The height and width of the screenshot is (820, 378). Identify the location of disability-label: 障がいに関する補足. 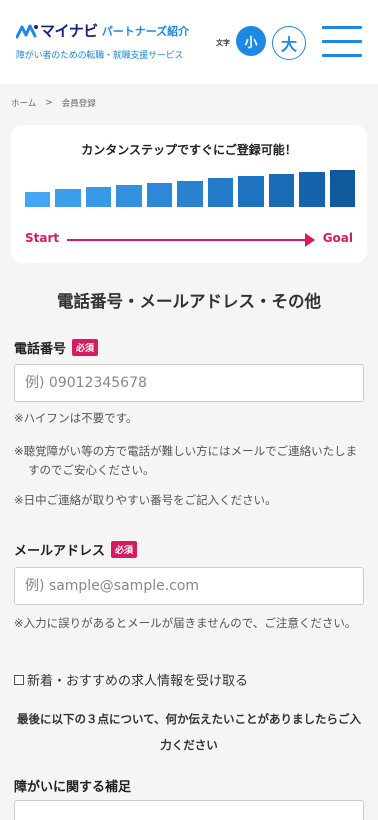
(72, 785).